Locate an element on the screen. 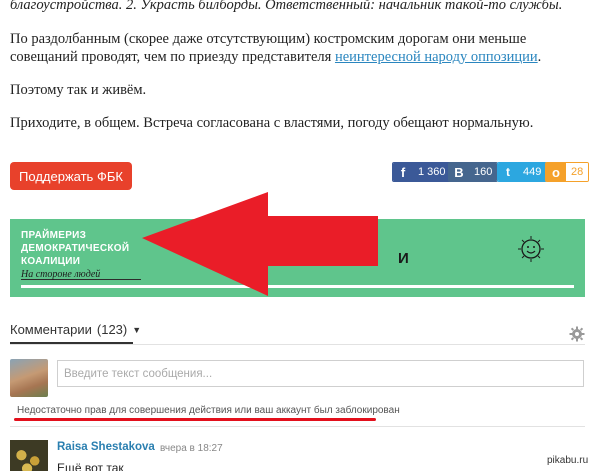 The image size is (600, 471). banner-title: ПРАЙМЕРИЗ ДЕМОКРАТИЧЕСКОЙ КОАЛИЦИИ is located at coordinates (75, 248).